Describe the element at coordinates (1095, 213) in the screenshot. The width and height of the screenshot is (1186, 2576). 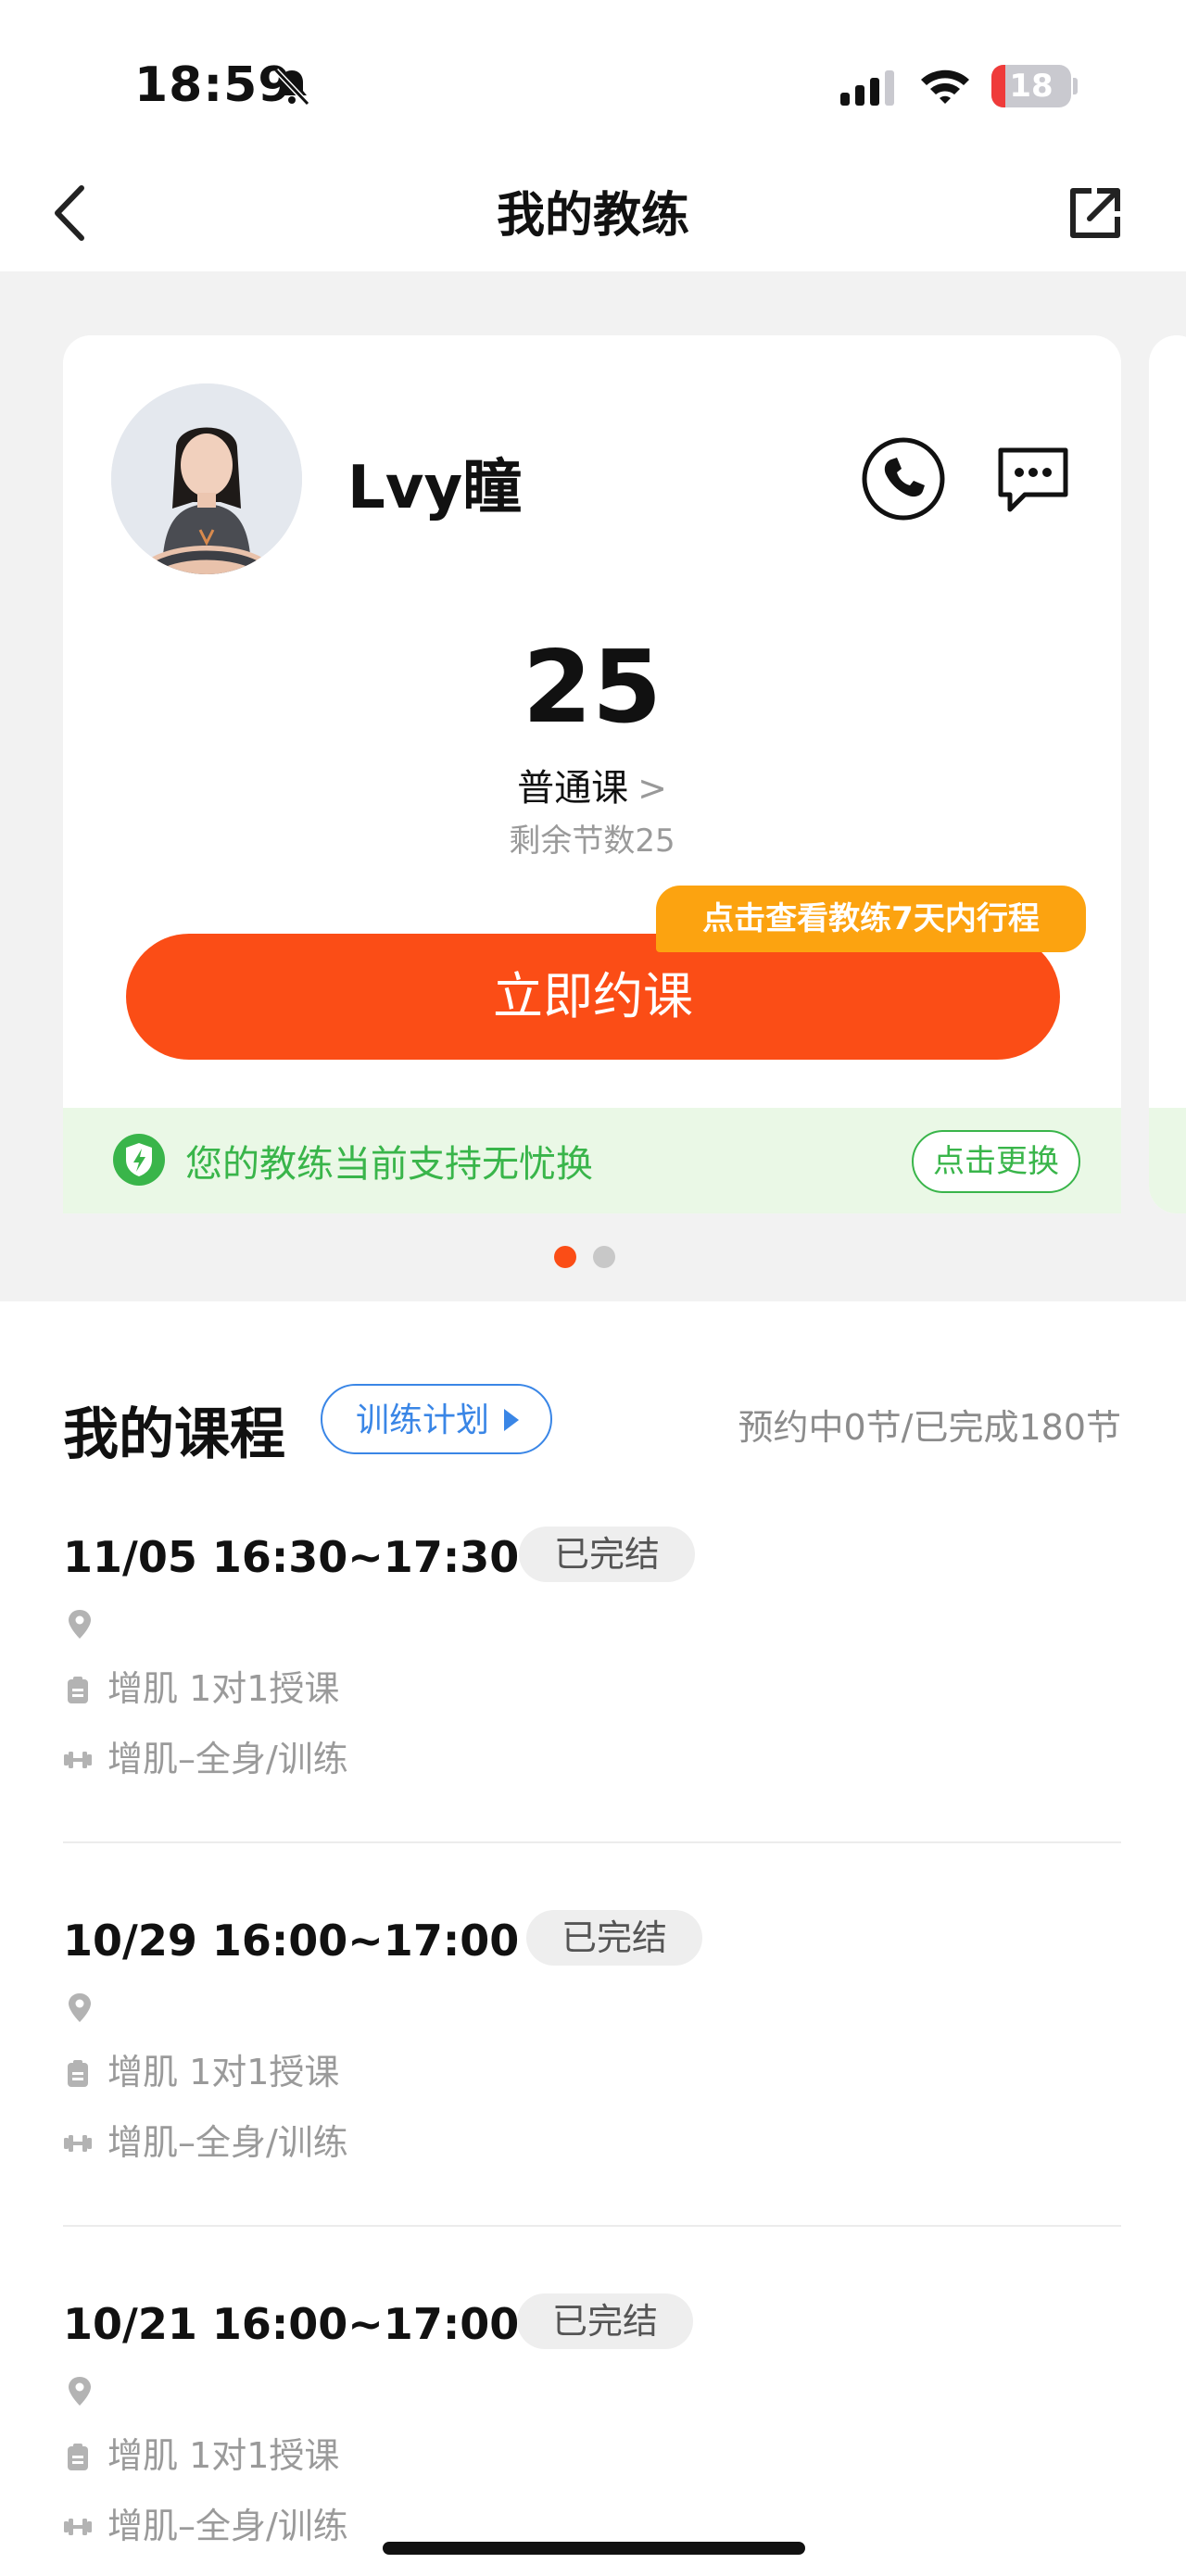
I see `share-icon` at that location.